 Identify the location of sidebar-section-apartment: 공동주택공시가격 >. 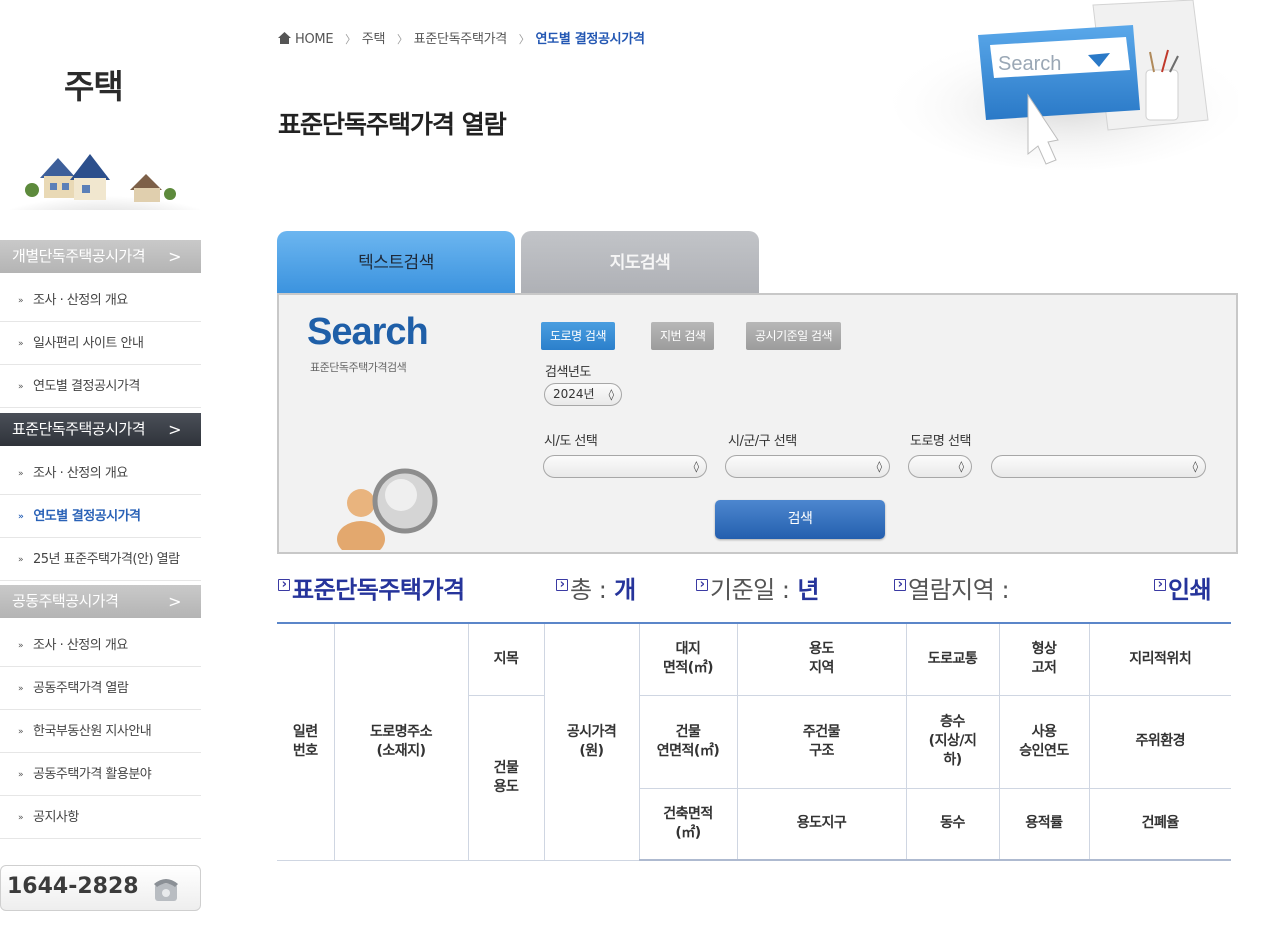
(100, 601).